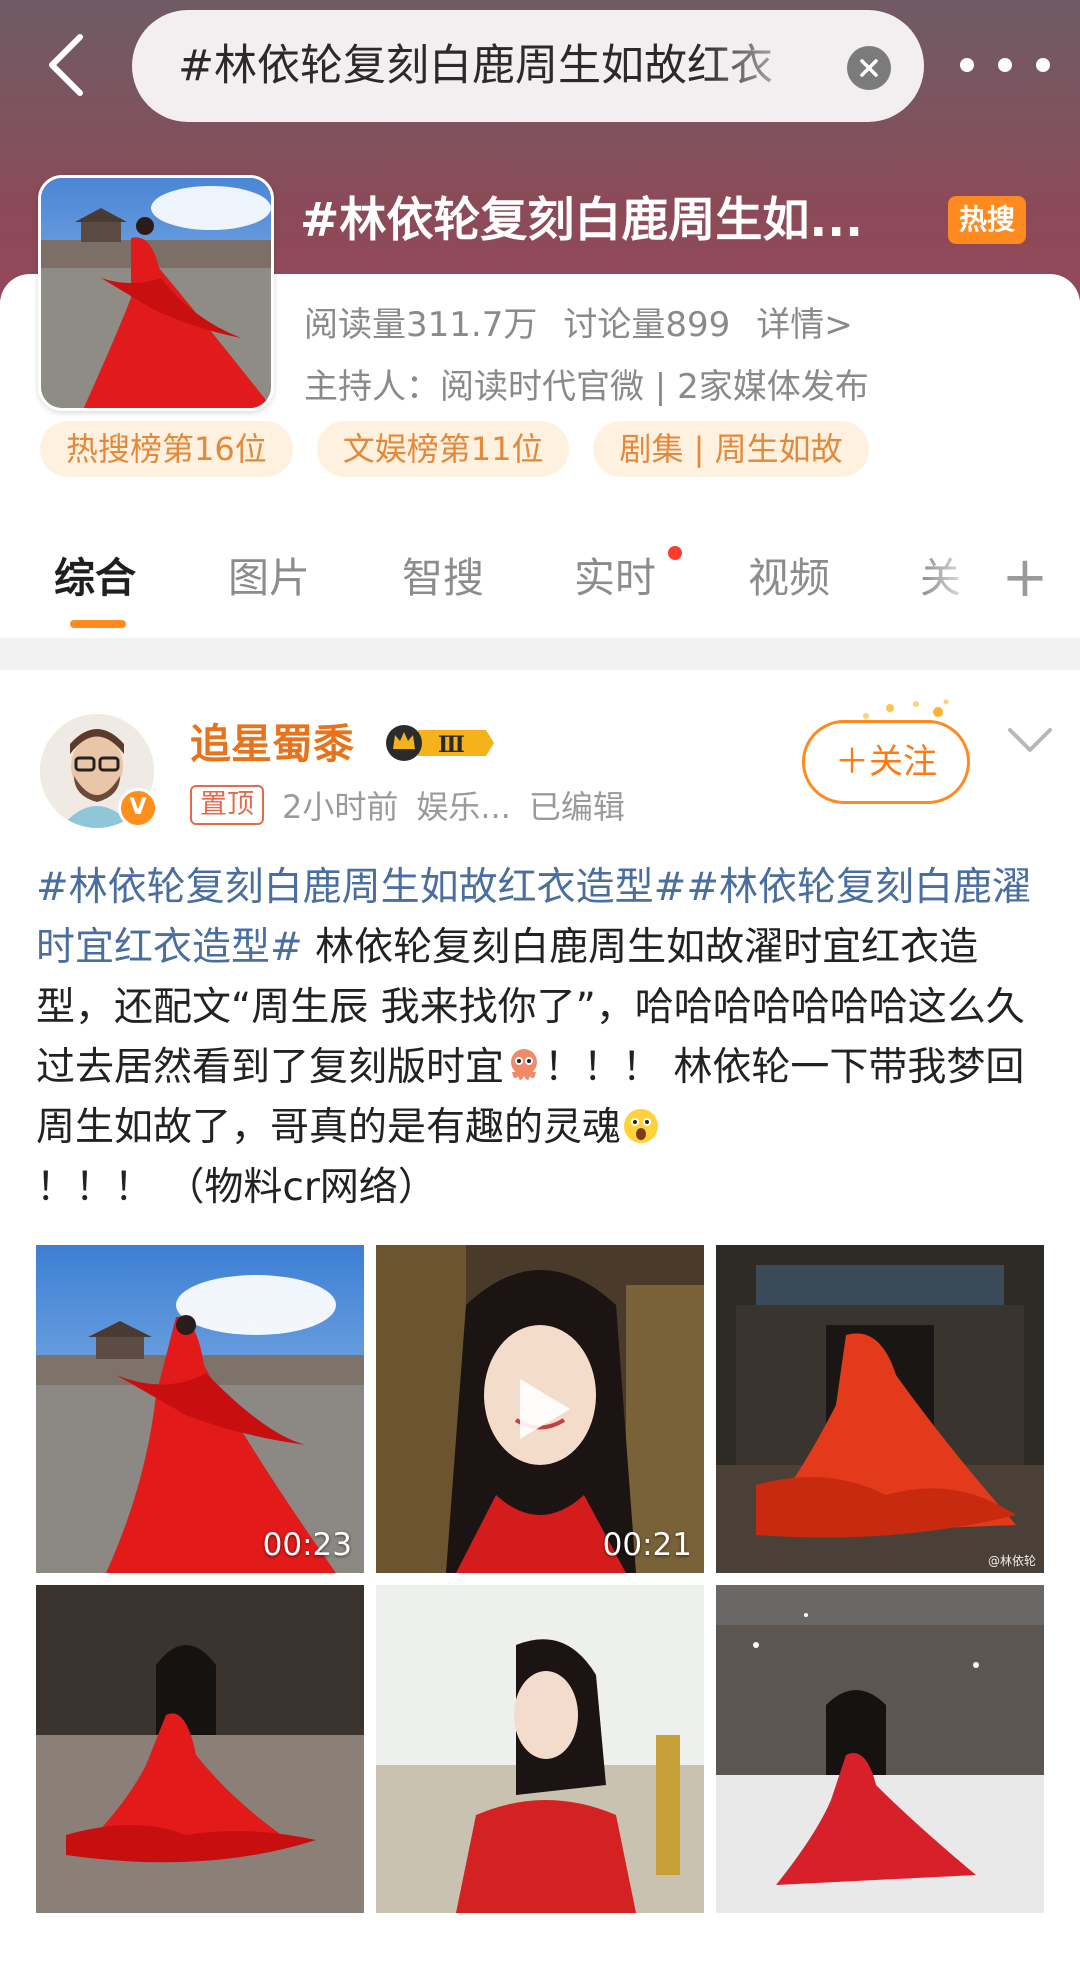 The width and height of the screenshot is (1080, 1963). Describe the element at coordinates (647, 325) in the screenshot. I see `discussion-count: 讨论量899` at that location.